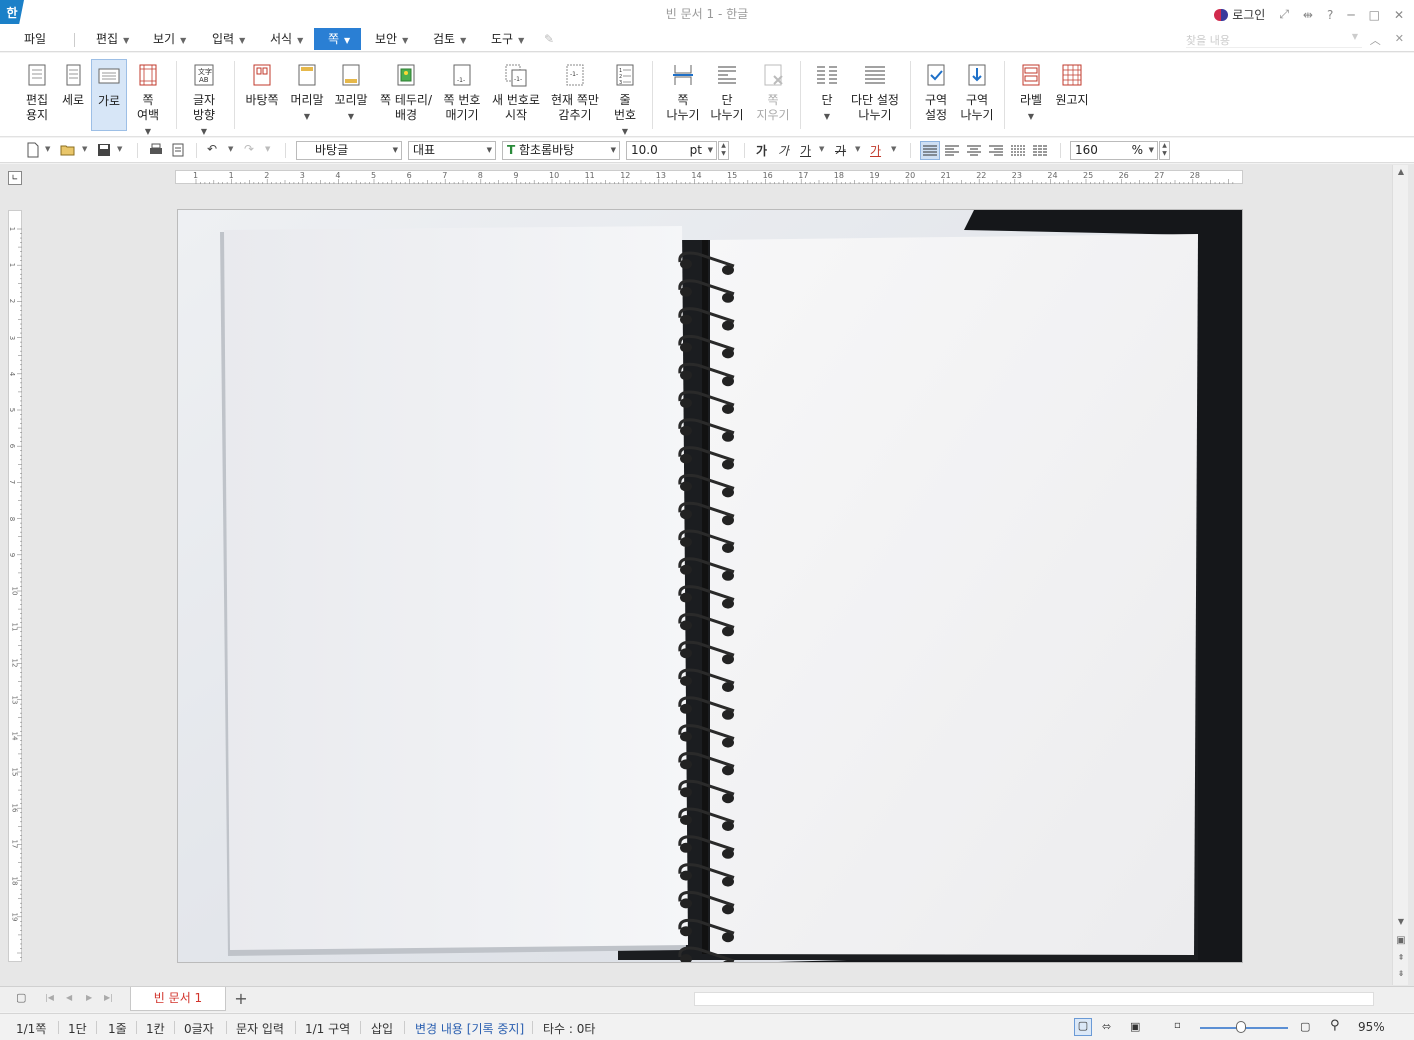 The width and height of the screenshot is (1414, 1040). What do you see at coordinates (69, 997) in the screenshot?
I see `prev-tab-icon: ◀` at bounding box center [69, 997].